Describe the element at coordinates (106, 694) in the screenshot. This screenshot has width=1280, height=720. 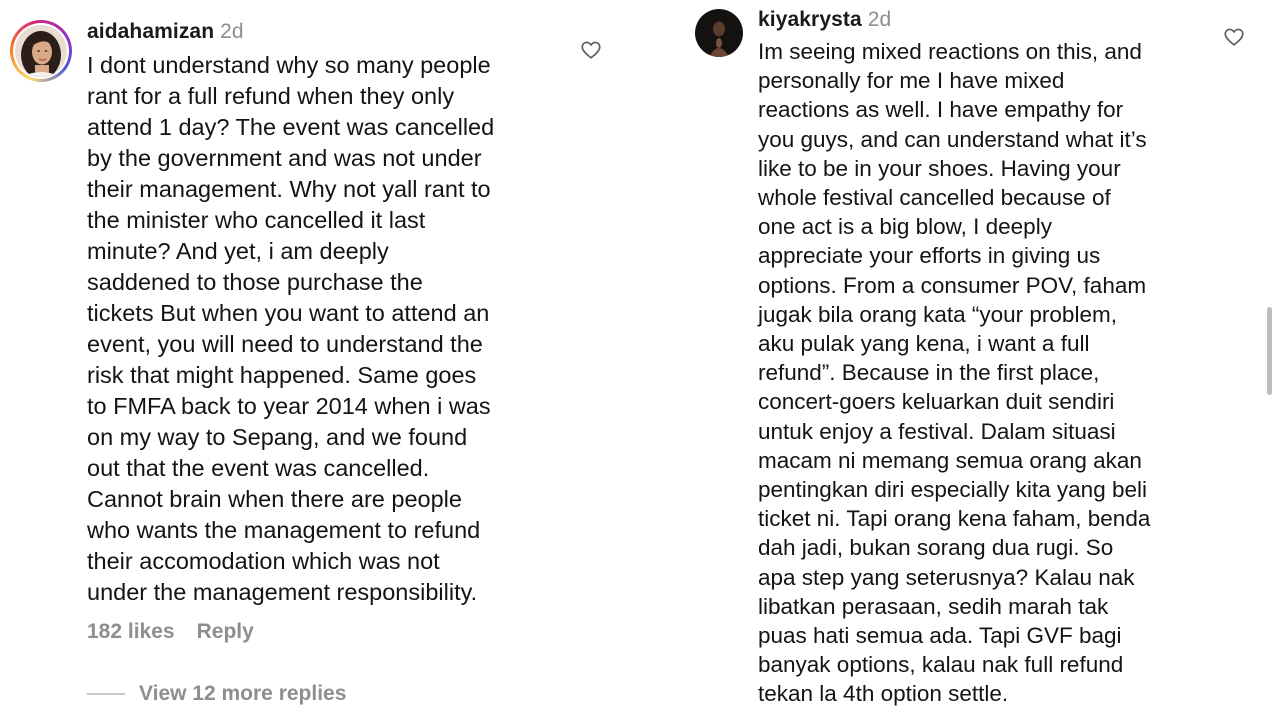
I see `replies-divider-line` at that location.